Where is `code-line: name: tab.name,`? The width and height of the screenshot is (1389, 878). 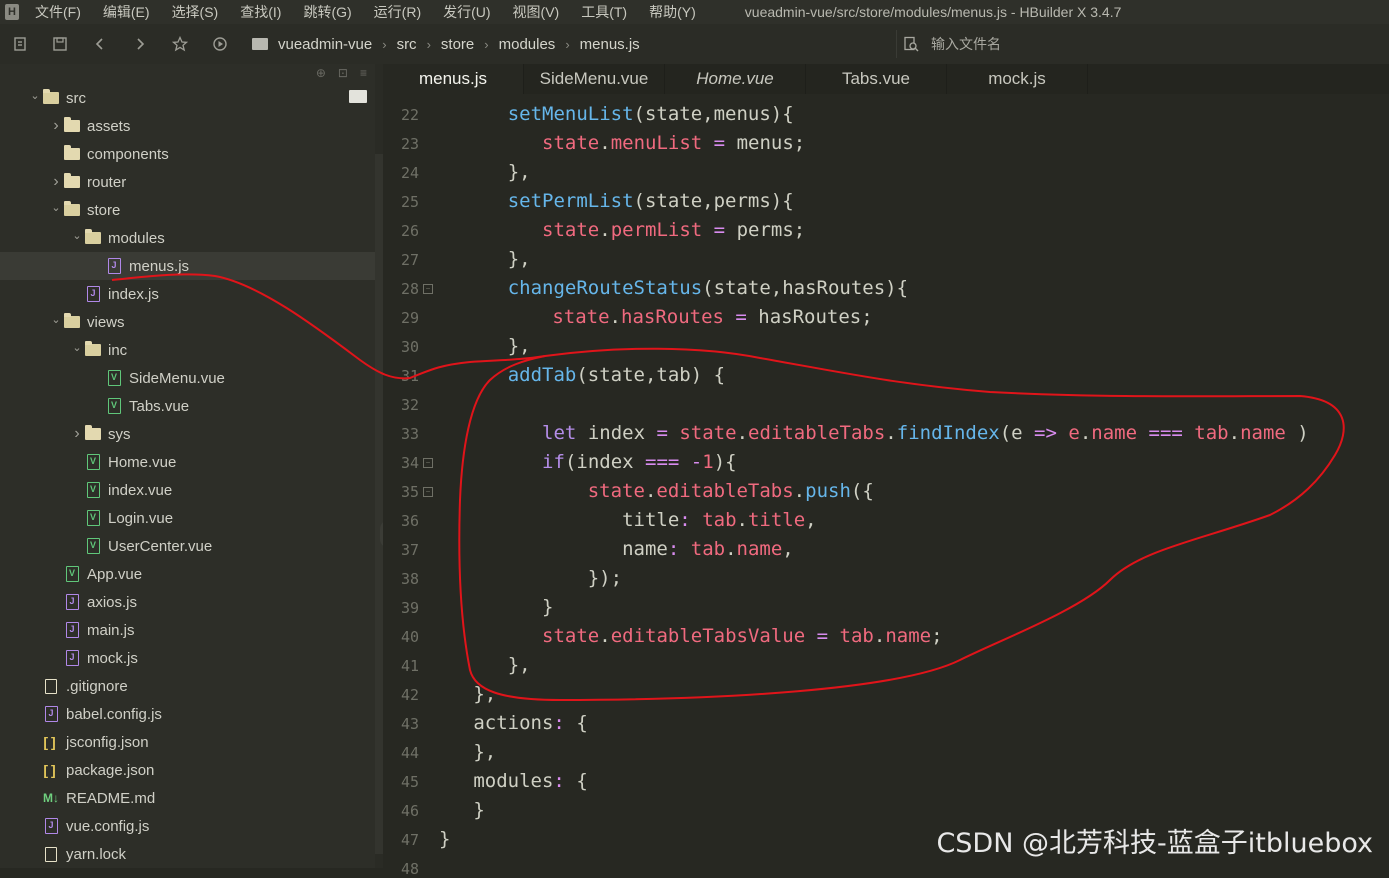
code-line: name: tab.name, is located at coordinates (708, 549).